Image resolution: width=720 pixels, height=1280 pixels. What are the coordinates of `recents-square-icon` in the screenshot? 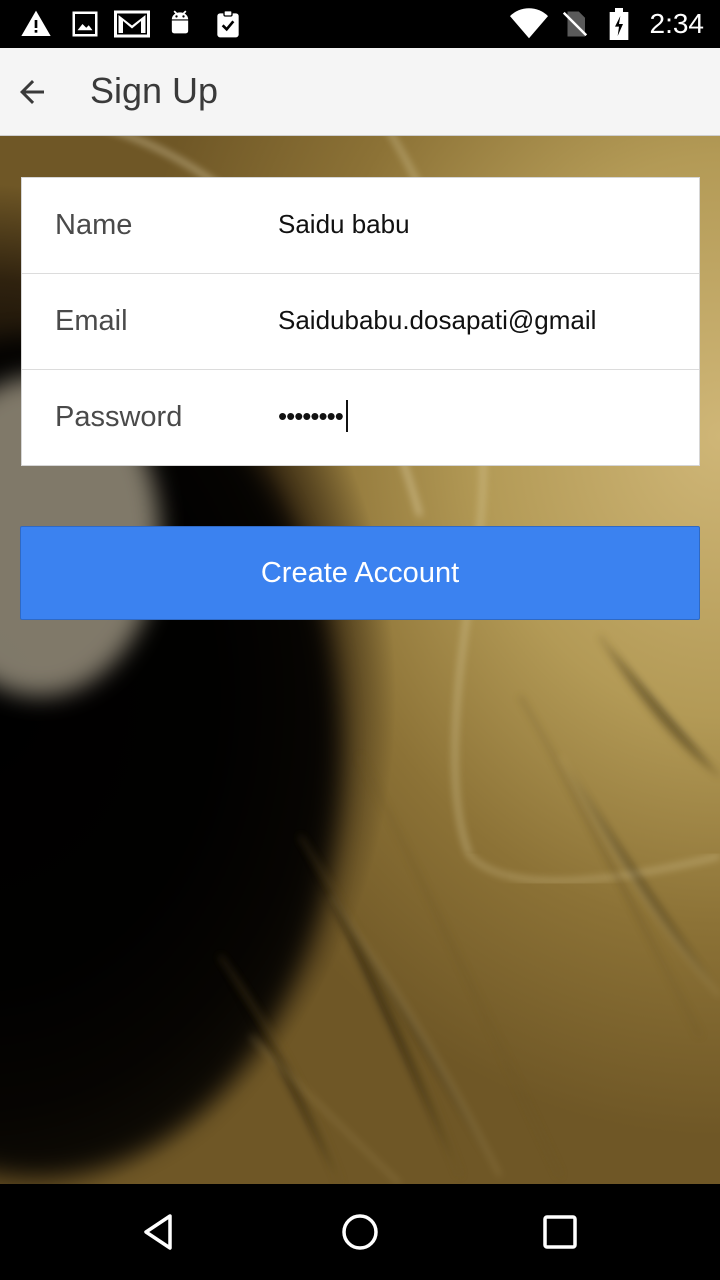 It's located at (560, 1232).